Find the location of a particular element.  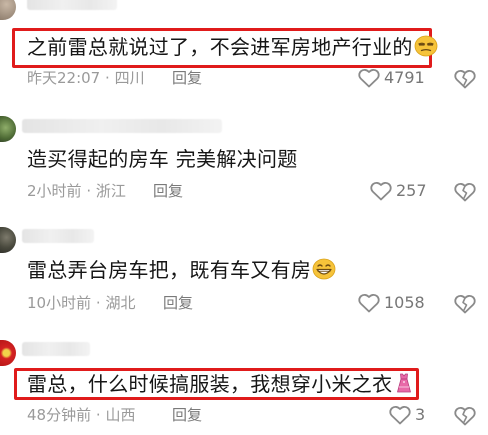

comment-text: 之前雷总就说过了，不会进军房地产行业的 is located at coordinates (232, 48).